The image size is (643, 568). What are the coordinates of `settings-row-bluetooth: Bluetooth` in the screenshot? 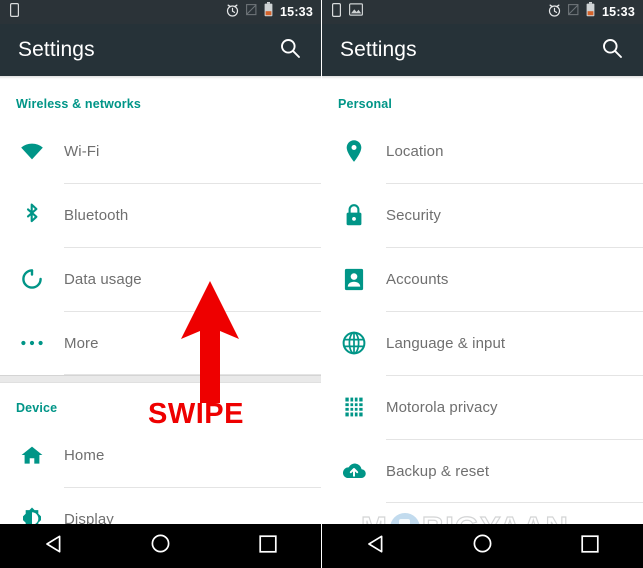 It's located at (160, 215).